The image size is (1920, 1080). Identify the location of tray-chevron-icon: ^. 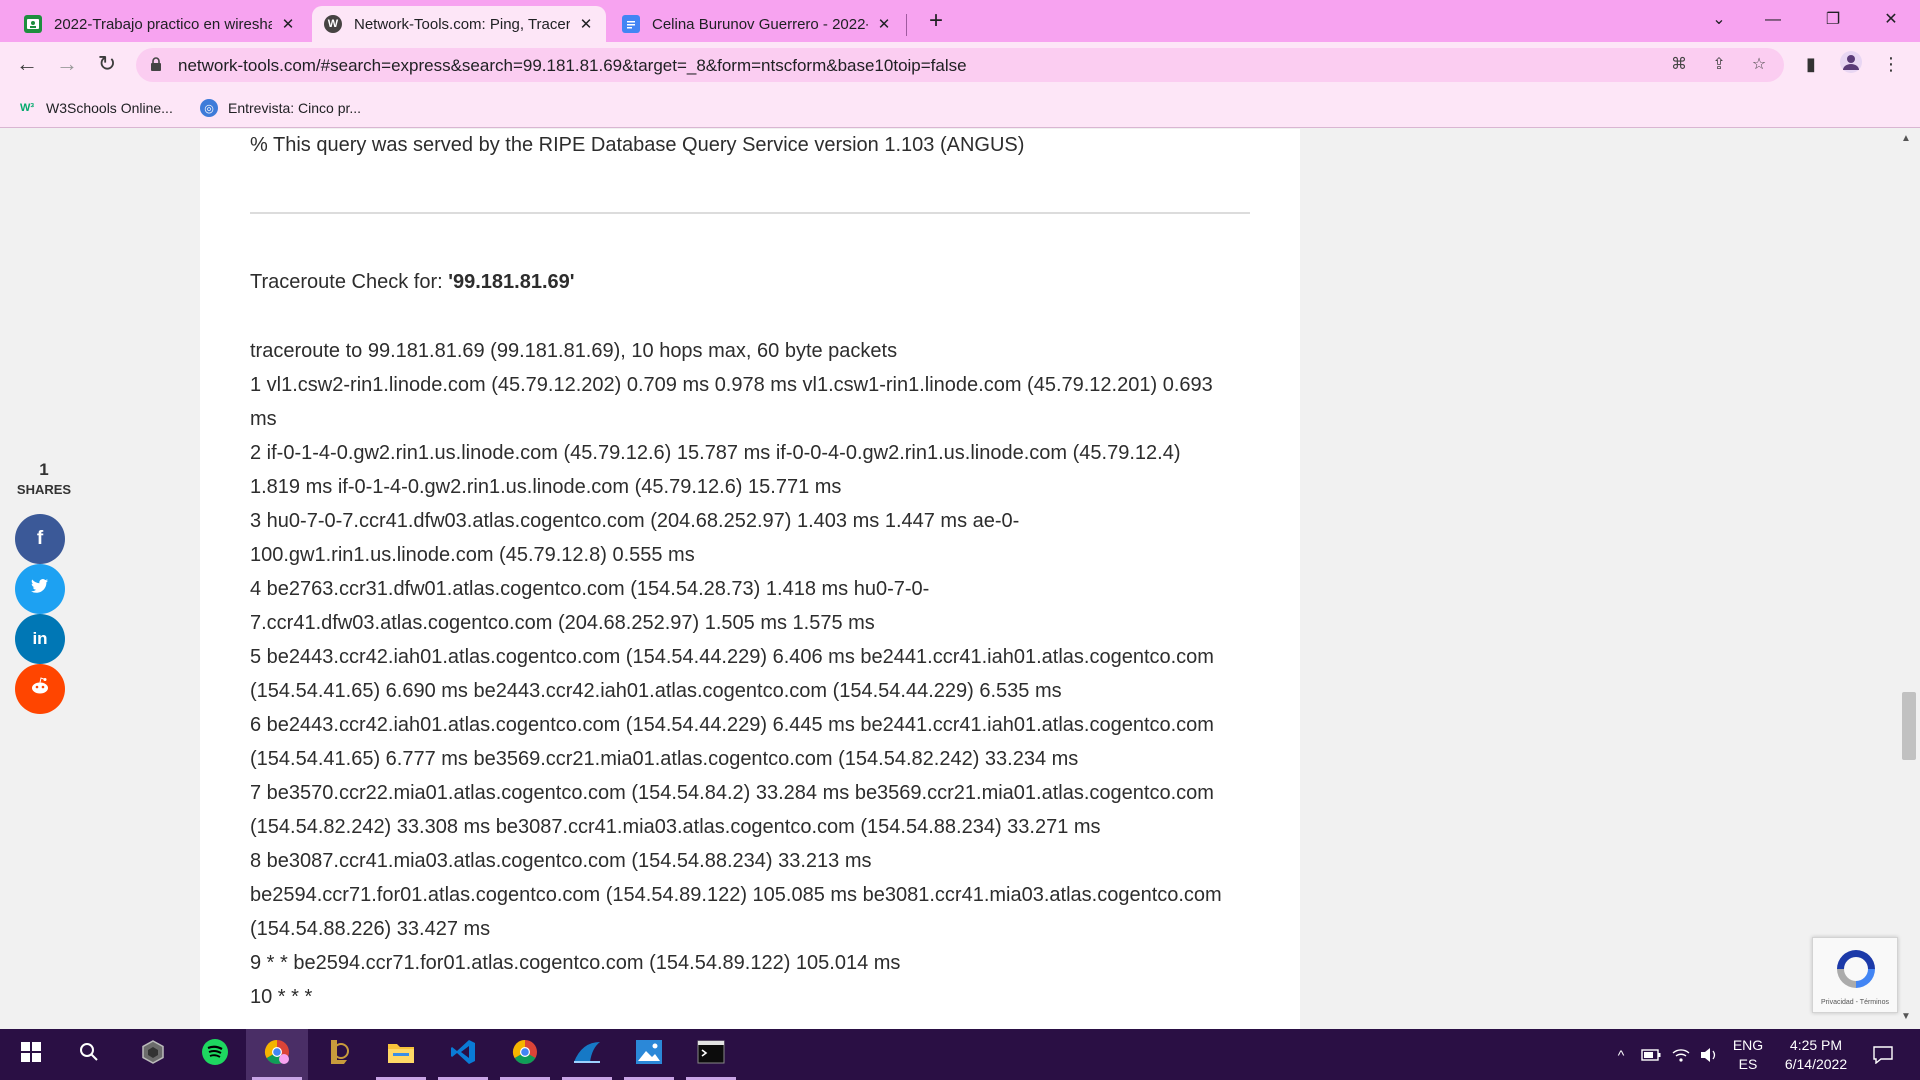
(1621, 1054).